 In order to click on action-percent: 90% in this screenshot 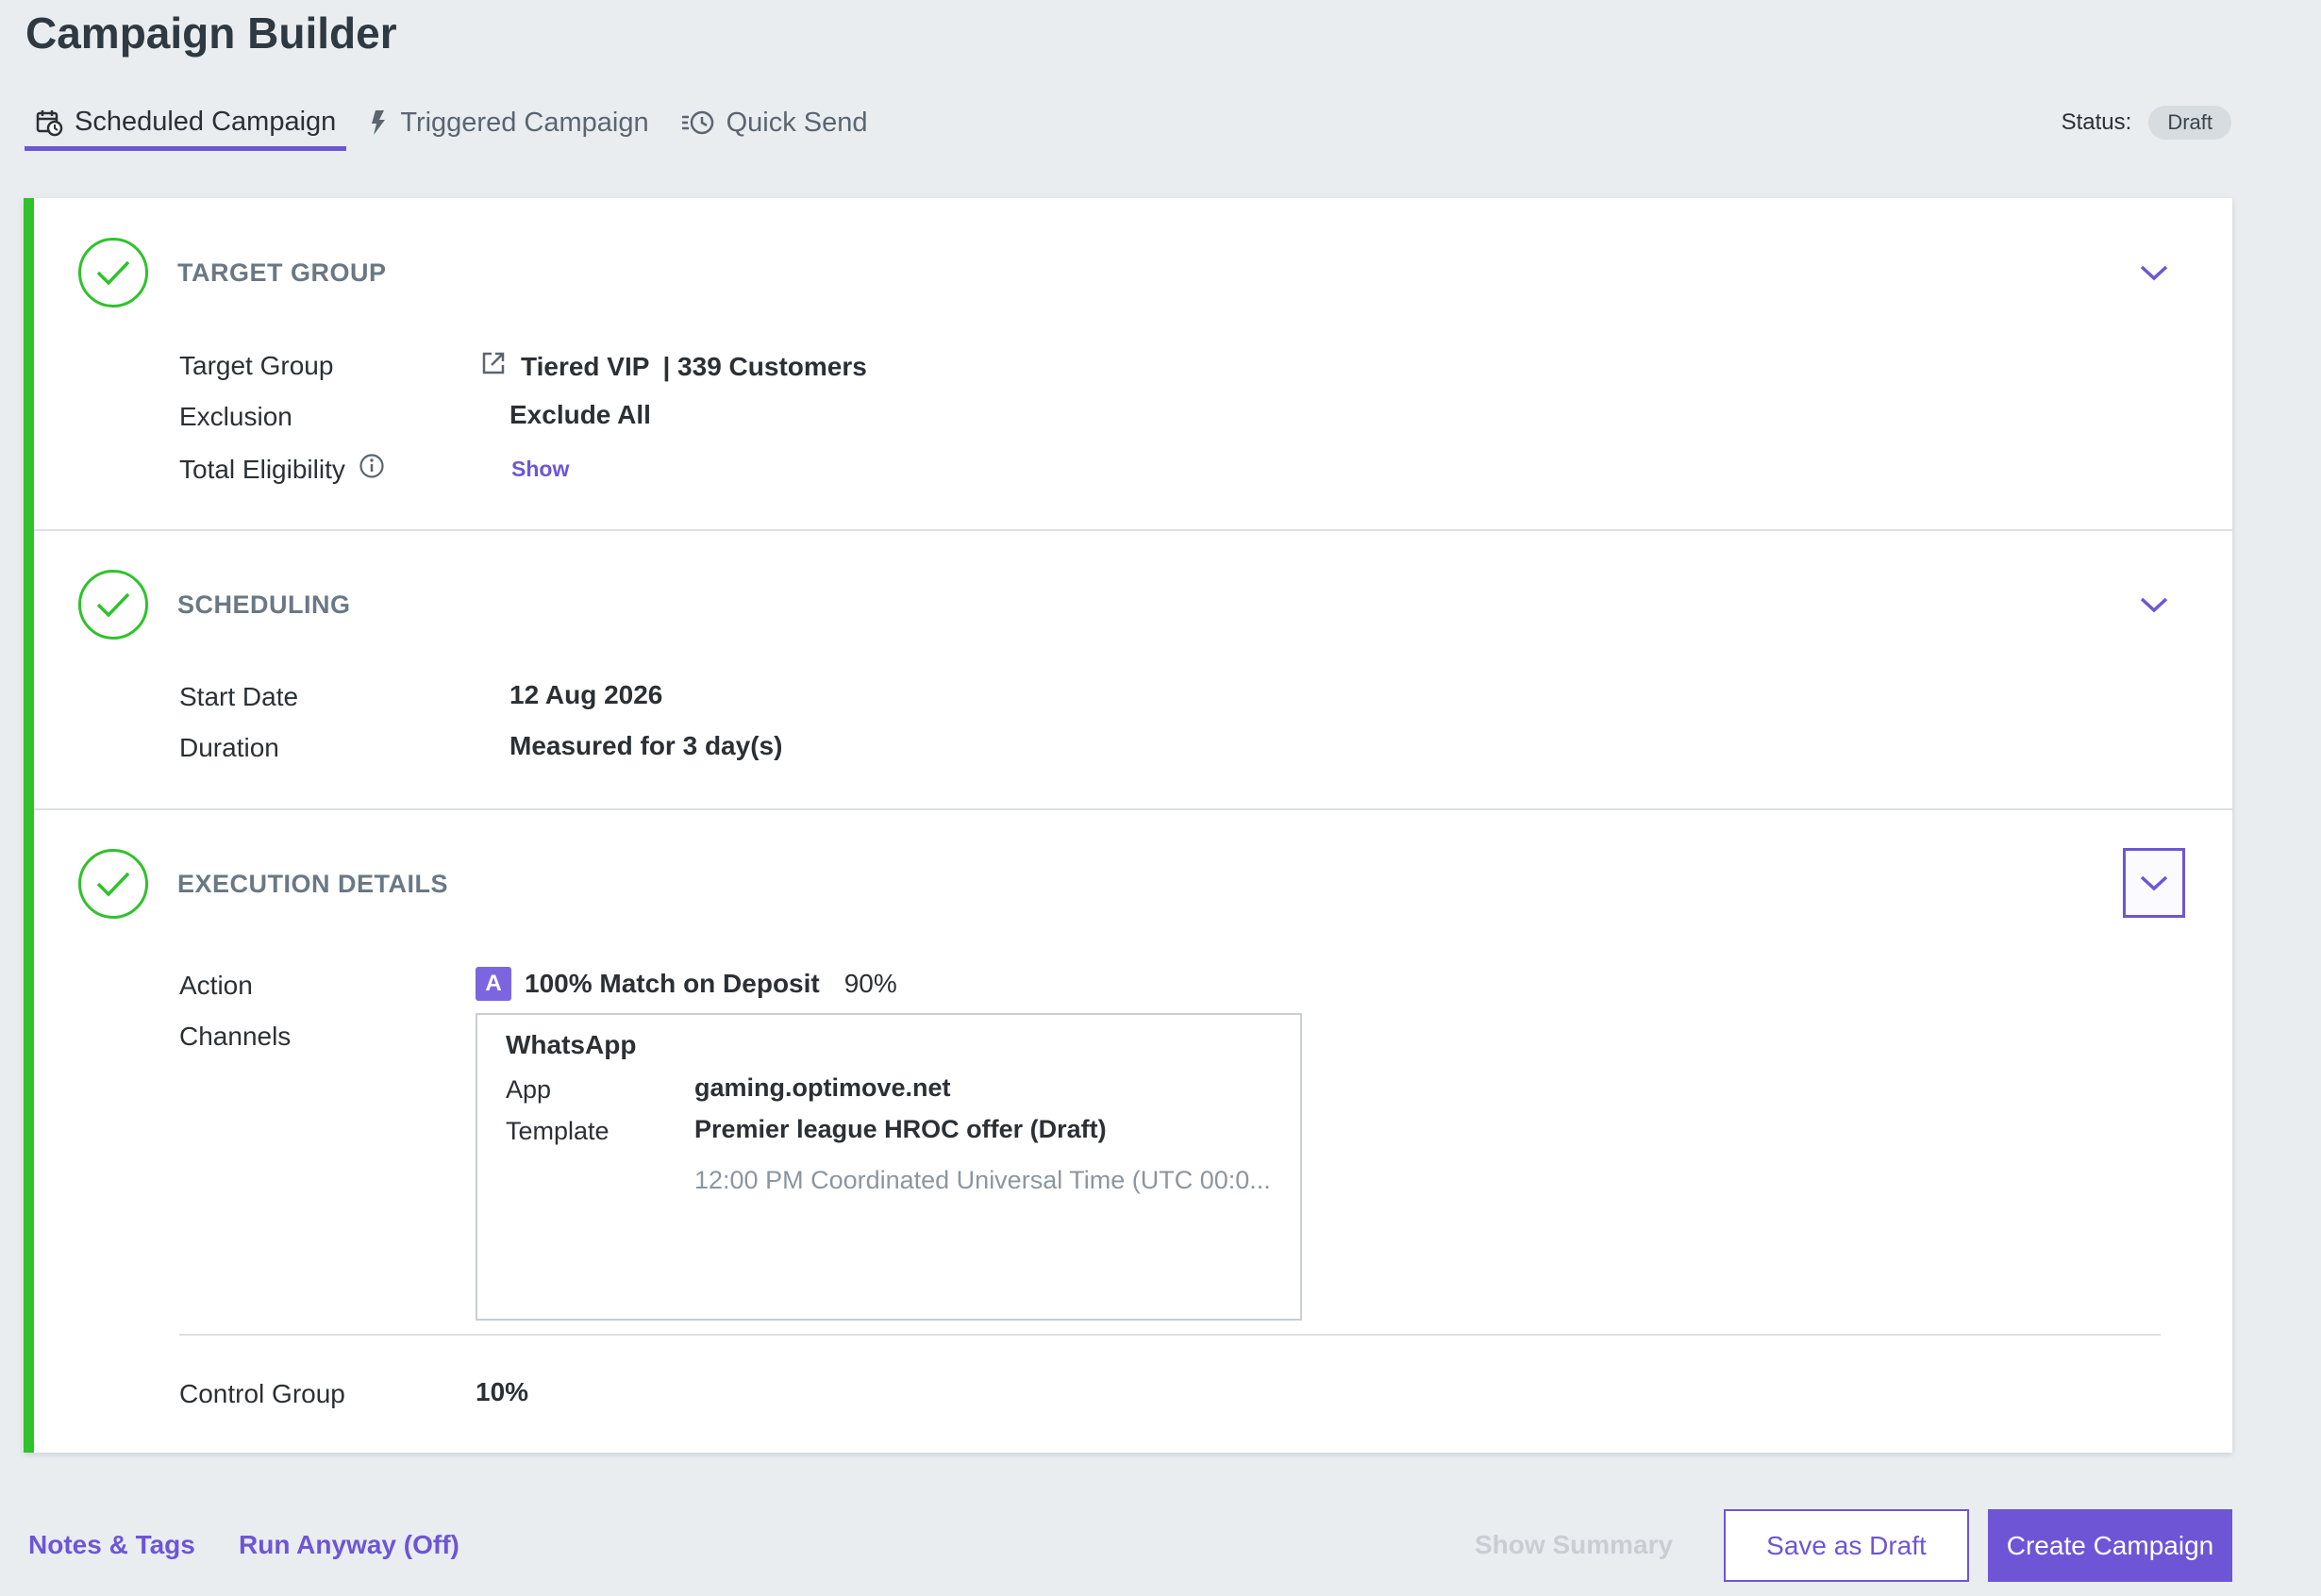, I will do `click(870, 983)`.